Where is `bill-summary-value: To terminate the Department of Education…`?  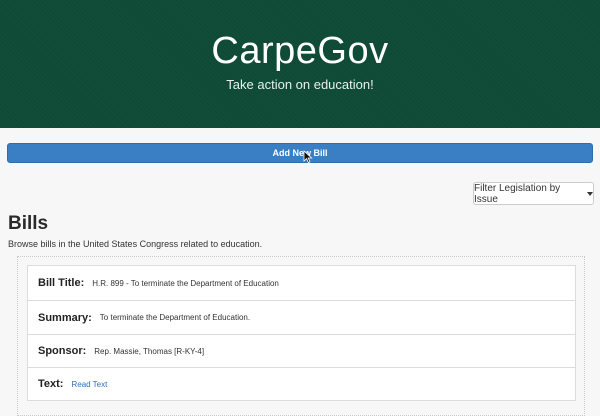 bill-summary-value: To terminate the Department of Education… is located at coordinates (175, 317).